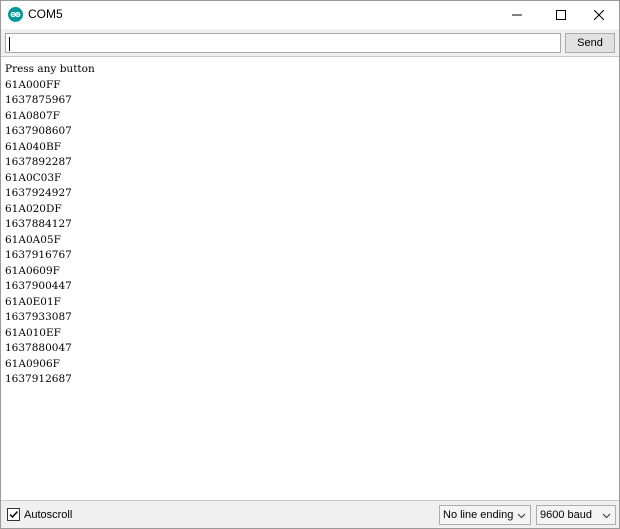  I want to click on close-icon, so click(599, 15).